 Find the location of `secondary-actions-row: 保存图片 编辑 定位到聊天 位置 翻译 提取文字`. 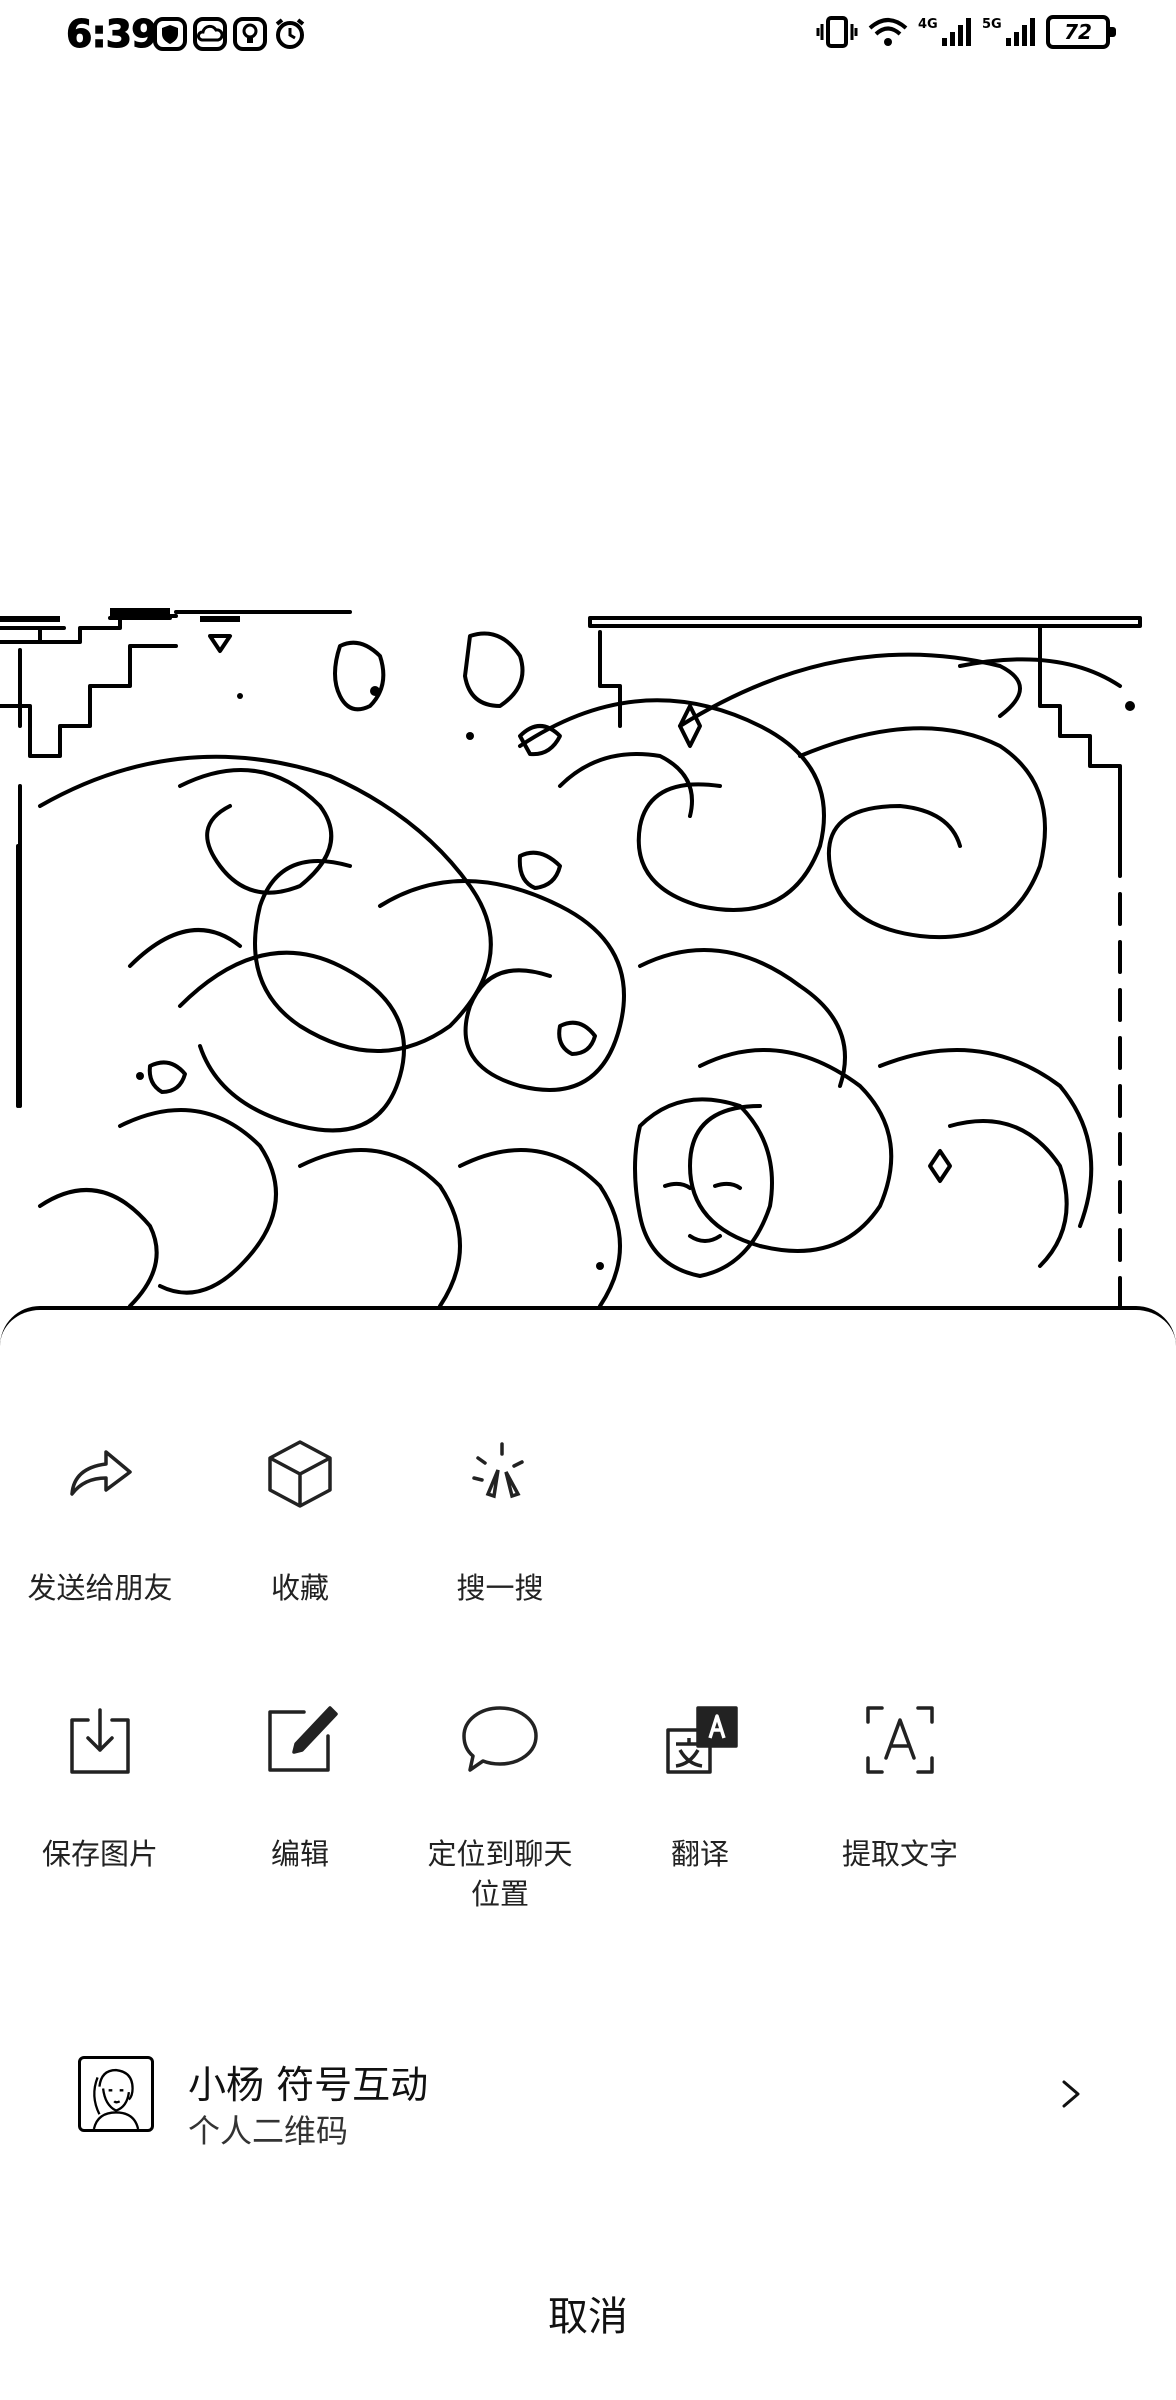

secondary-actions-row: 保存图片 编辑 定位到聊天 位置 翻译 提取文字 is located at coordinates (588, 1820).